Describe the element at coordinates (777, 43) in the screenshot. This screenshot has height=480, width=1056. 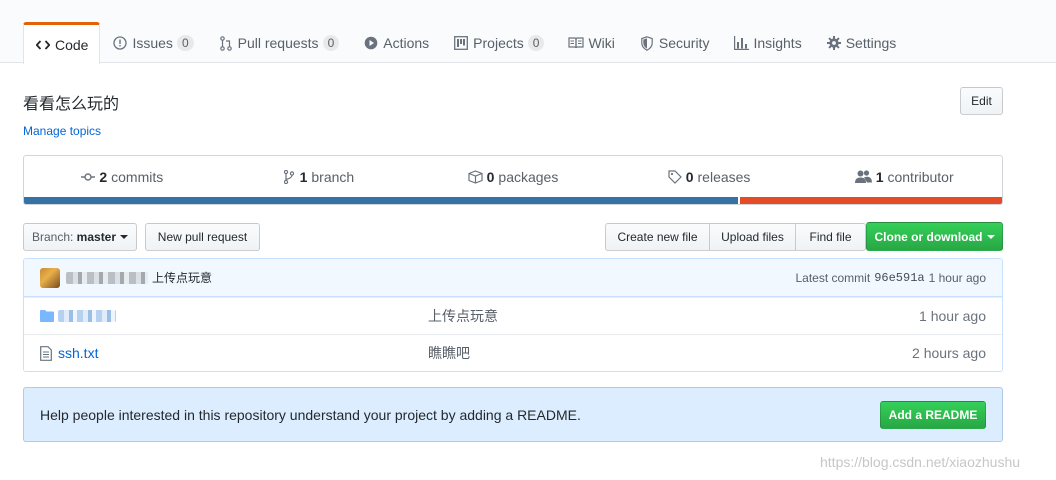
I see `tab-label: Insights` at that location.